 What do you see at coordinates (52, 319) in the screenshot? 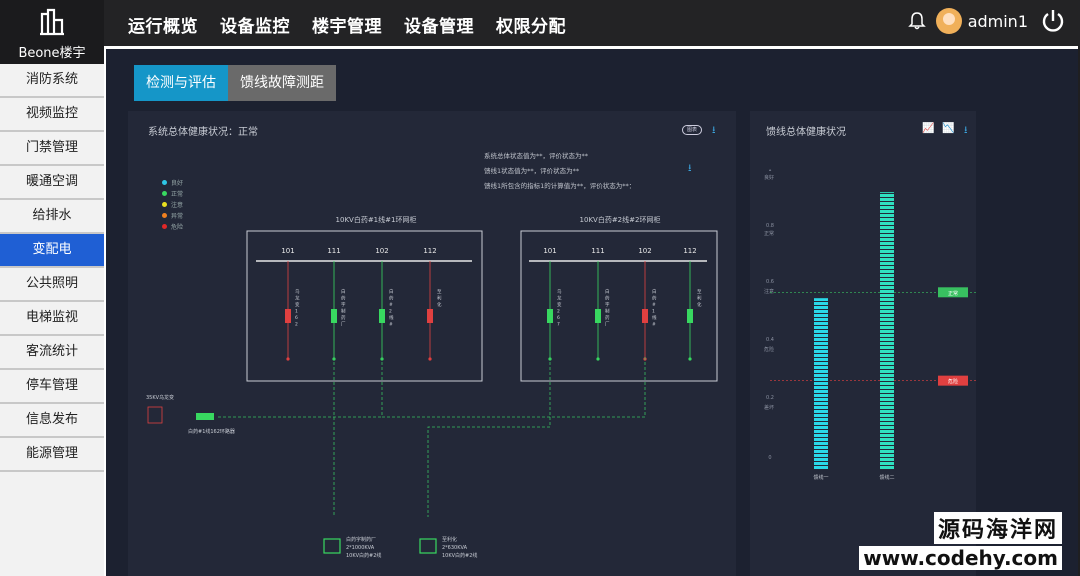
I see `sidebar-item: 电梯监视` at bounding box center [52, 319].